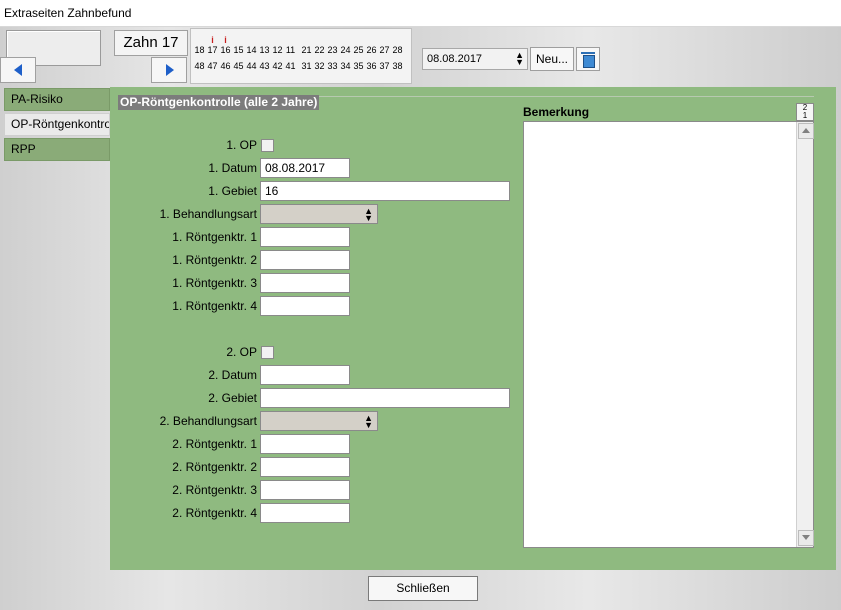 The width and height of the screenshot is (841, 610). What do you see at coordinates (305, 467) in the screenshot?
I see `op2-roentgen2-field` at bounding box center [305, 467].